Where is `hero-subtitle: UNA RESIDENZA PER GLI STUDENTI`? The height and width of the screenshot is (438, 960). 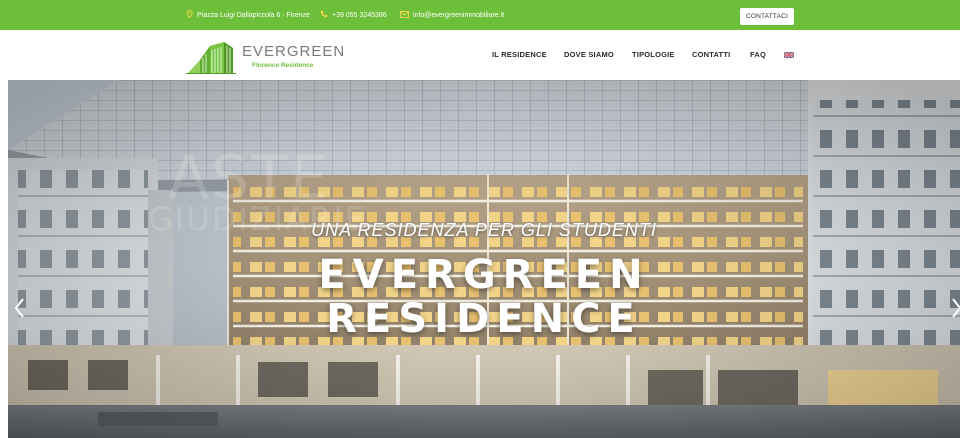 hero-subtitle: UNA RESIDENZA PER GLI STUDENTI is located at coordinates (484, 230).